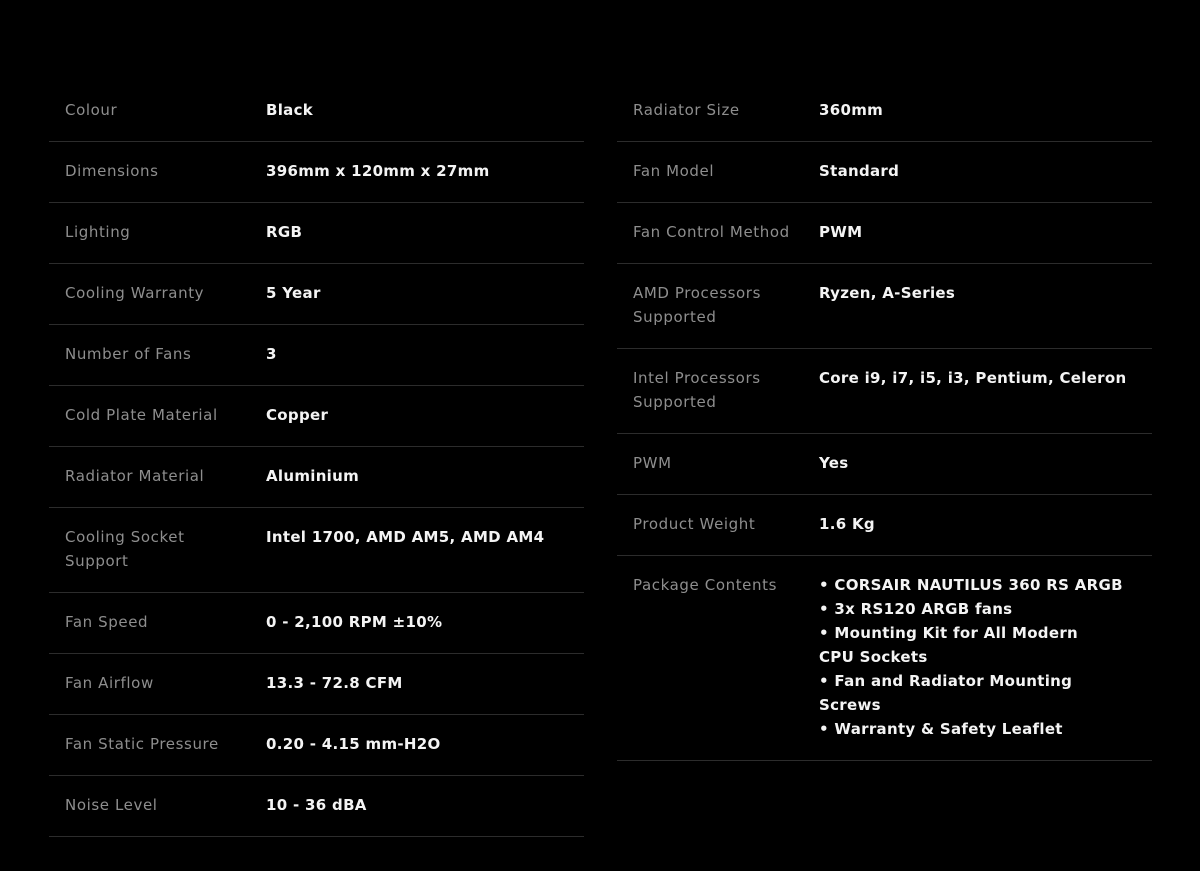  Describe the element at coordinates (378, 171) in the screenshot. I see `spec-value: 396mm x 120mm x 27mm` at that location.